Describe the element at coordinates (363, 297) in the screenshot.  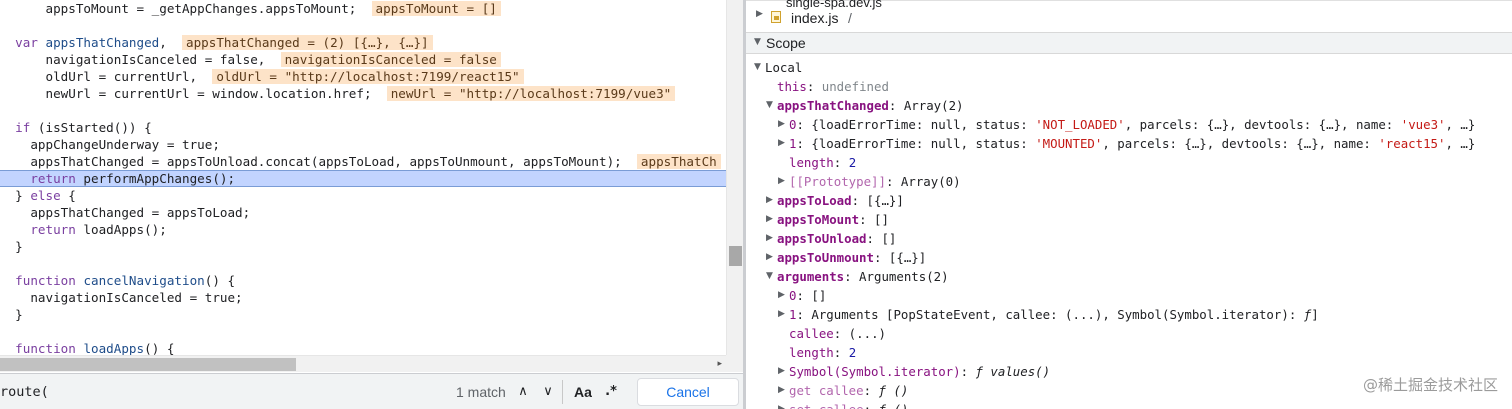
I see `code-line: navigationIsCanceled = true;` at that location.